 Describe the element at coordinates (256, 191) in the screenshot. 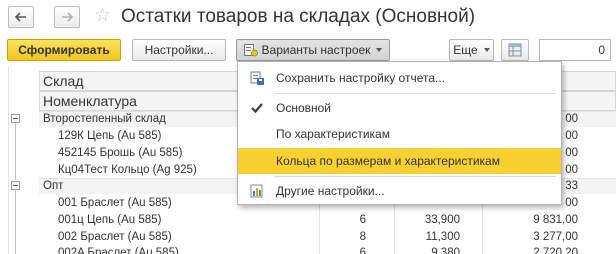

I see `other-settings-icon` at that location.